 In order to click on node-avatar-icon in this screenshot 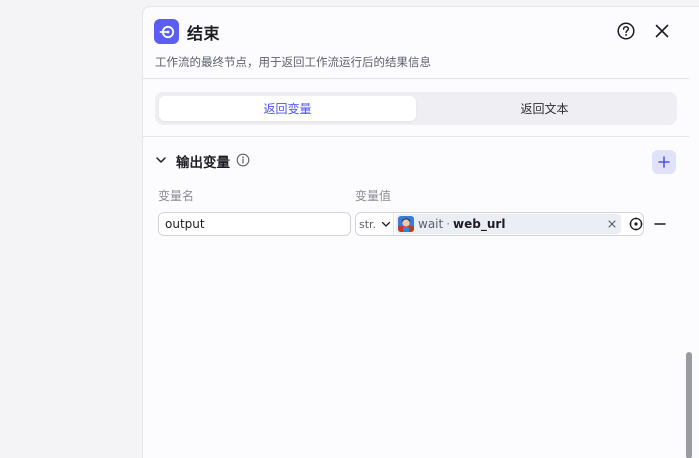, I will do `click(406, 224)`.